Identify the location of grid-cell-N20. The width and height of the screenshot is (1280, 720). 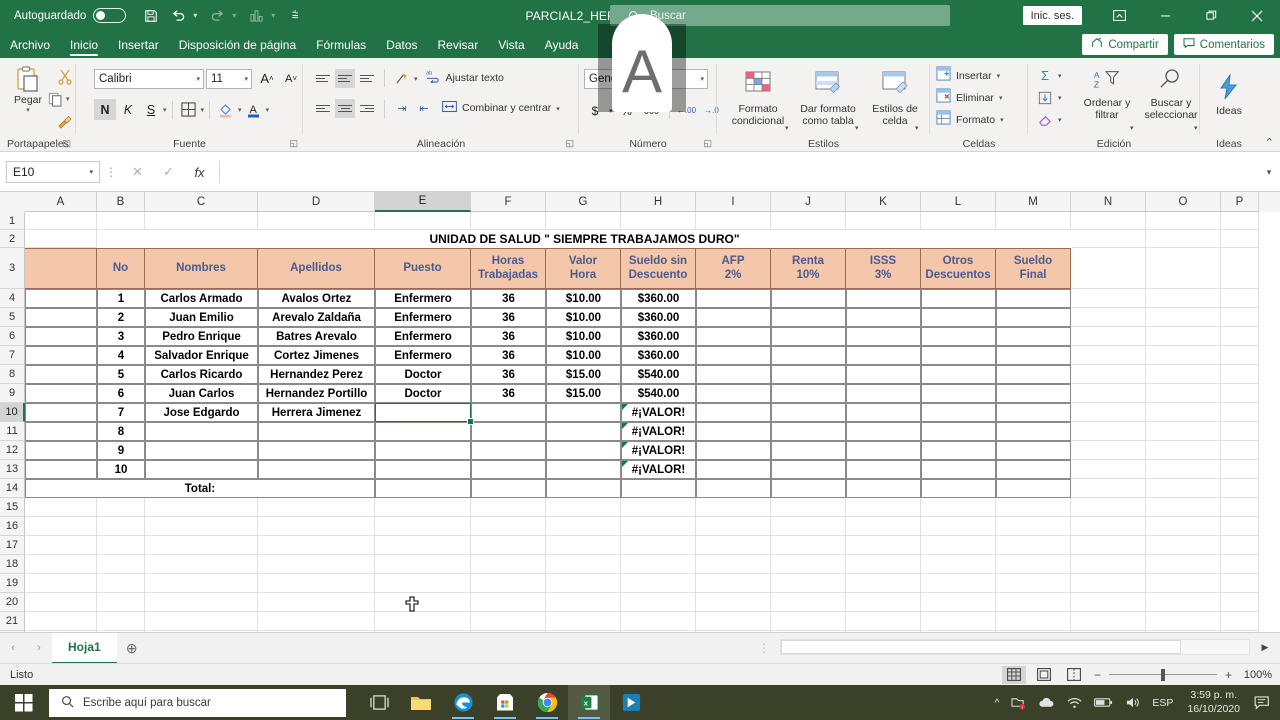
(1108, 602).